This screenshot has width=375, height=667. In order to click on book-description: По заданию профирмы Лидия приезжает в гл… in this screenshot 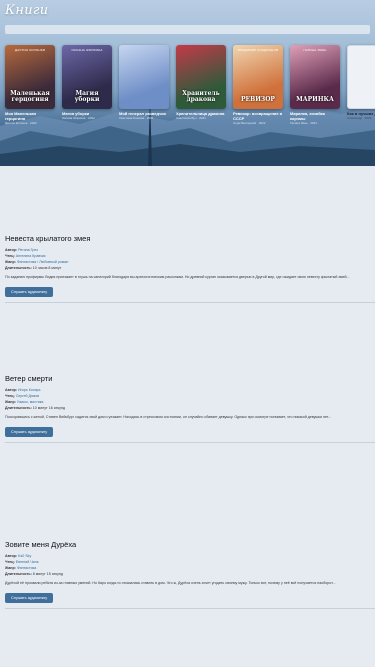, I will do `click(177, 277)`.